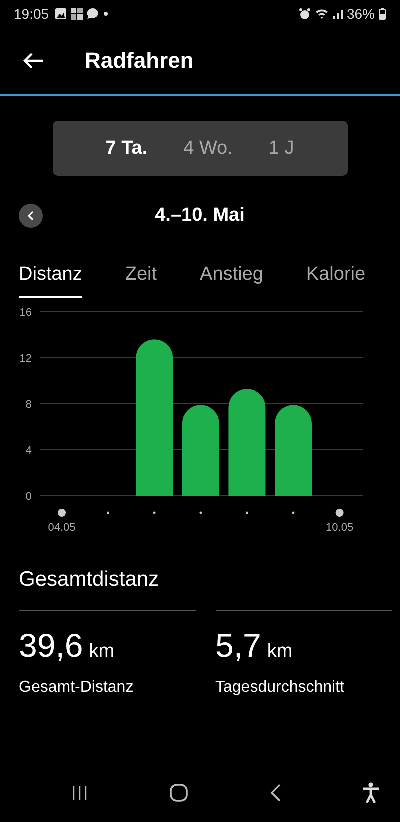  What do you see at coordinates (281, 688) in the screenshot?
I see `stat-label: Tagesdurchschnitt` at bounding box center [281, 688].